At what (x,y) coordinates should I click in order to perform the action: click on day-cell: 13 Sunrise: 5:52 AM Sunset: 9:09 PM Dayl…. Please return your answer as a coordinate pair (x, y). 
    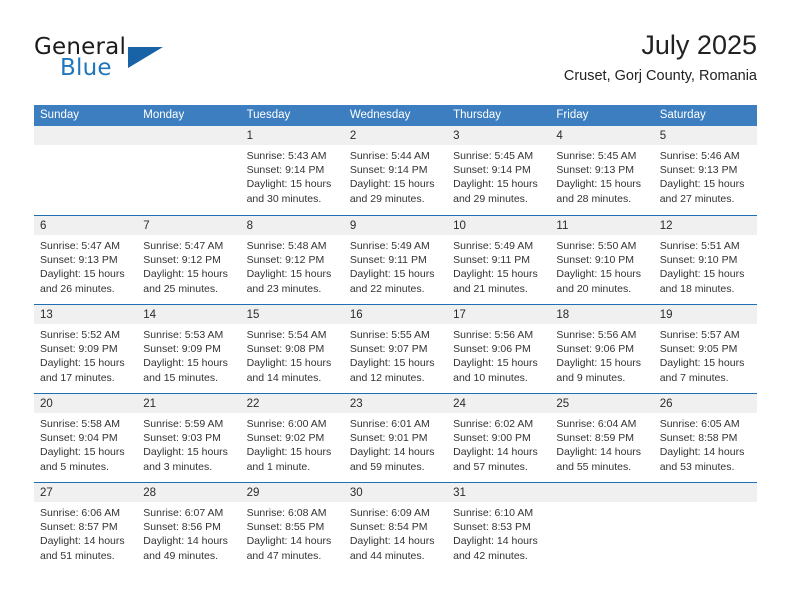
    Looking at the image, I should click on (86, 349).